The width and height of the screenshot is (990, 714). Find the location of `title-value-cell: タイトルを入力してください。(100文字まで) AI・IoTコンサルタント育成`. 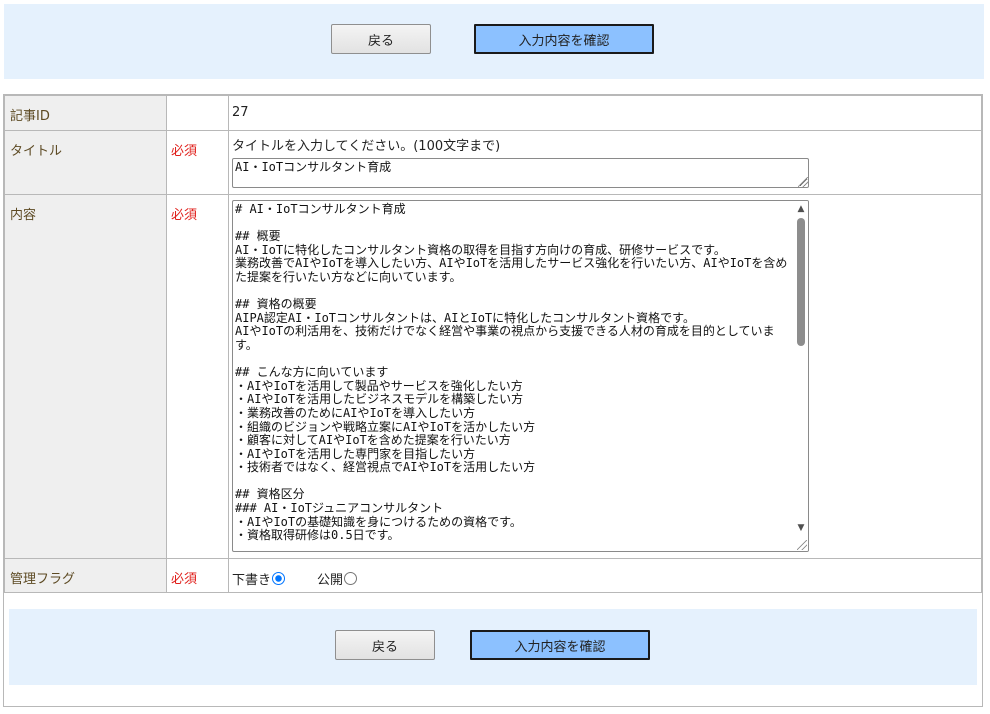

title-value-cell: タイトルを入力してください。(100文字まで) AI・IoTコンサルタント育成 is located at coordinates (605, 162).